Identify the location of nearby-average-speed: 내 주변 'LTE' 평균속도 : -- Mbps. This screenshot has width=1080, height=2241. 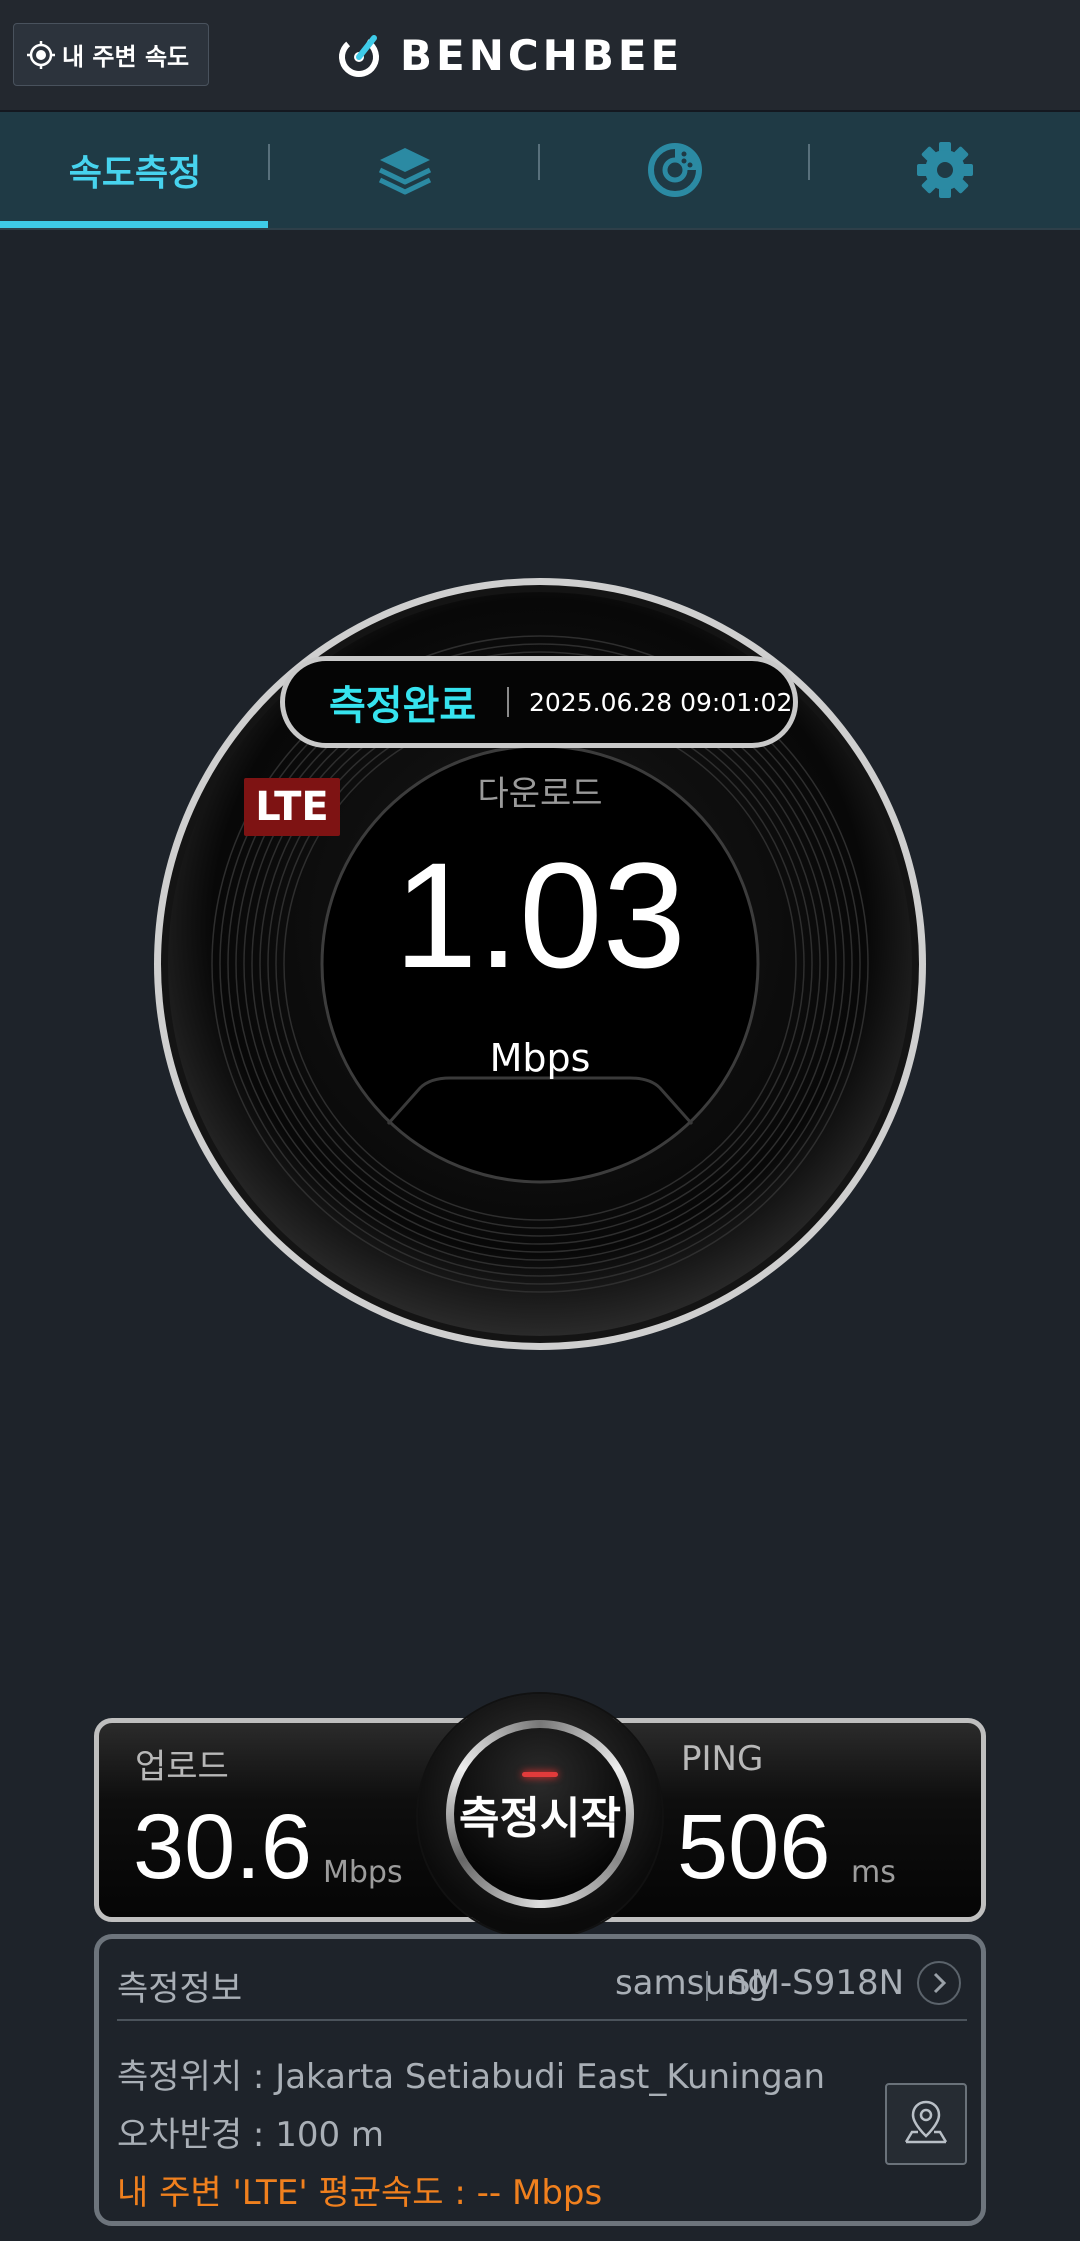
(360, 2193).